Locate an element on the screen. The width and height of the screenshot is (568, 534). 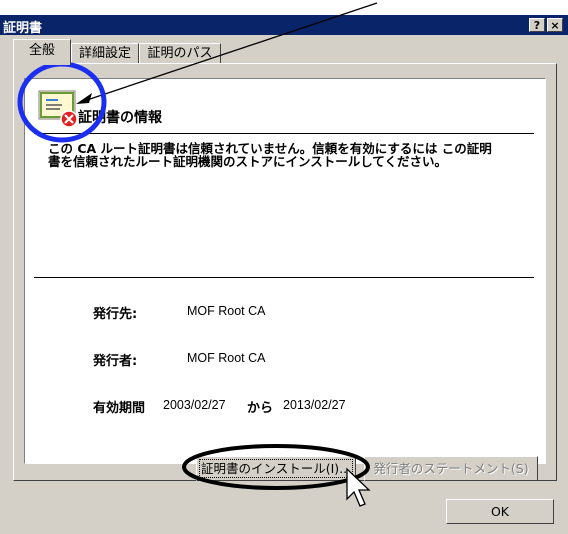
issued-to-value: MOF Root CA is located at coordinates (226, 311).